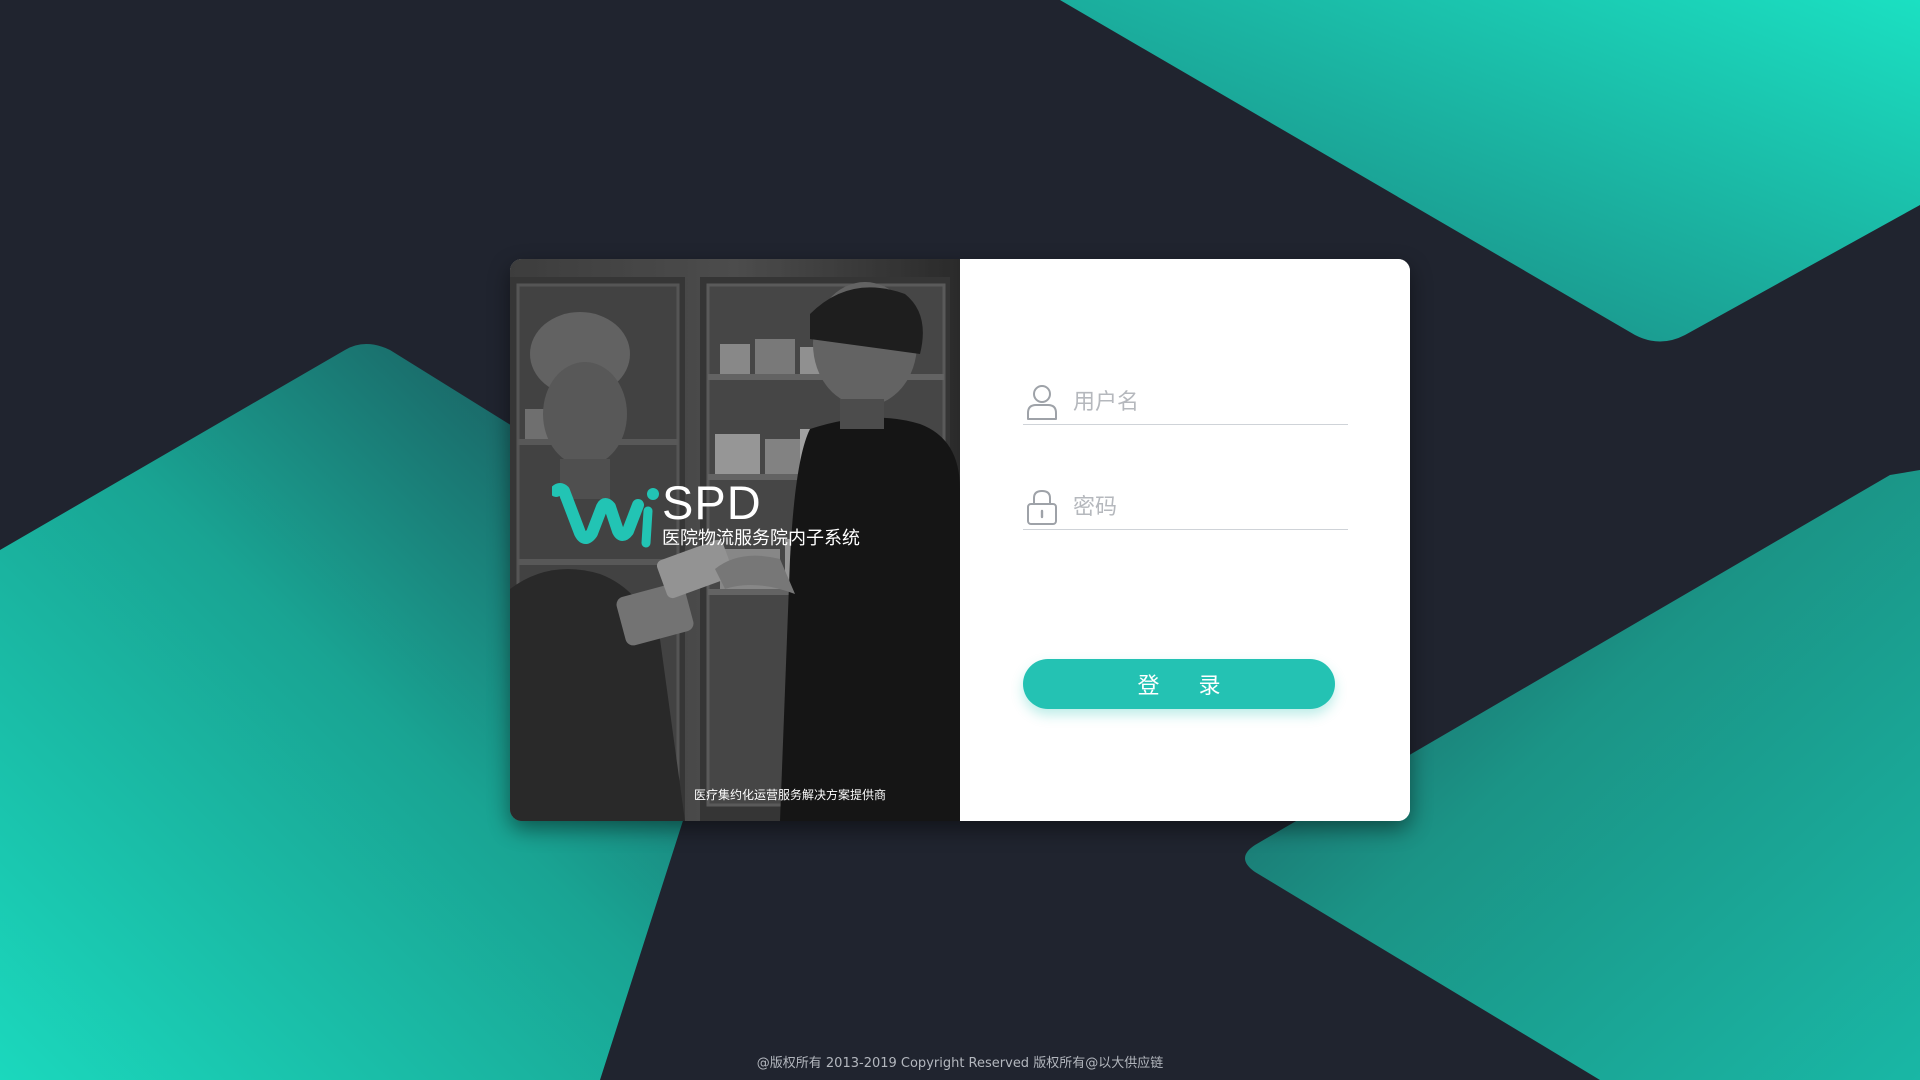 Image resolution: width=1920 pixels, height=1080 pixels. Describe the element at coordinates (605, 515) in the screenshot. I see `wi-logo-icon` at that location.